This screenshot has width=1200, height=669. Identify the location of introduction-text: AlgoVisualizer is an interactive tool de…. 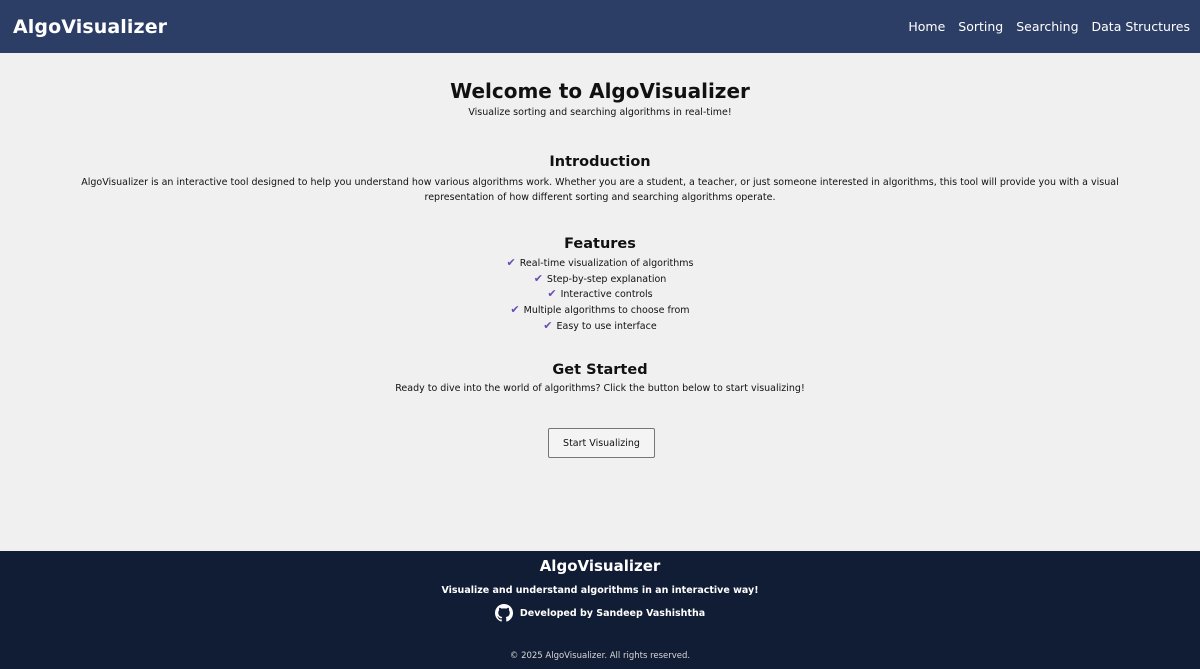
(600, 190).